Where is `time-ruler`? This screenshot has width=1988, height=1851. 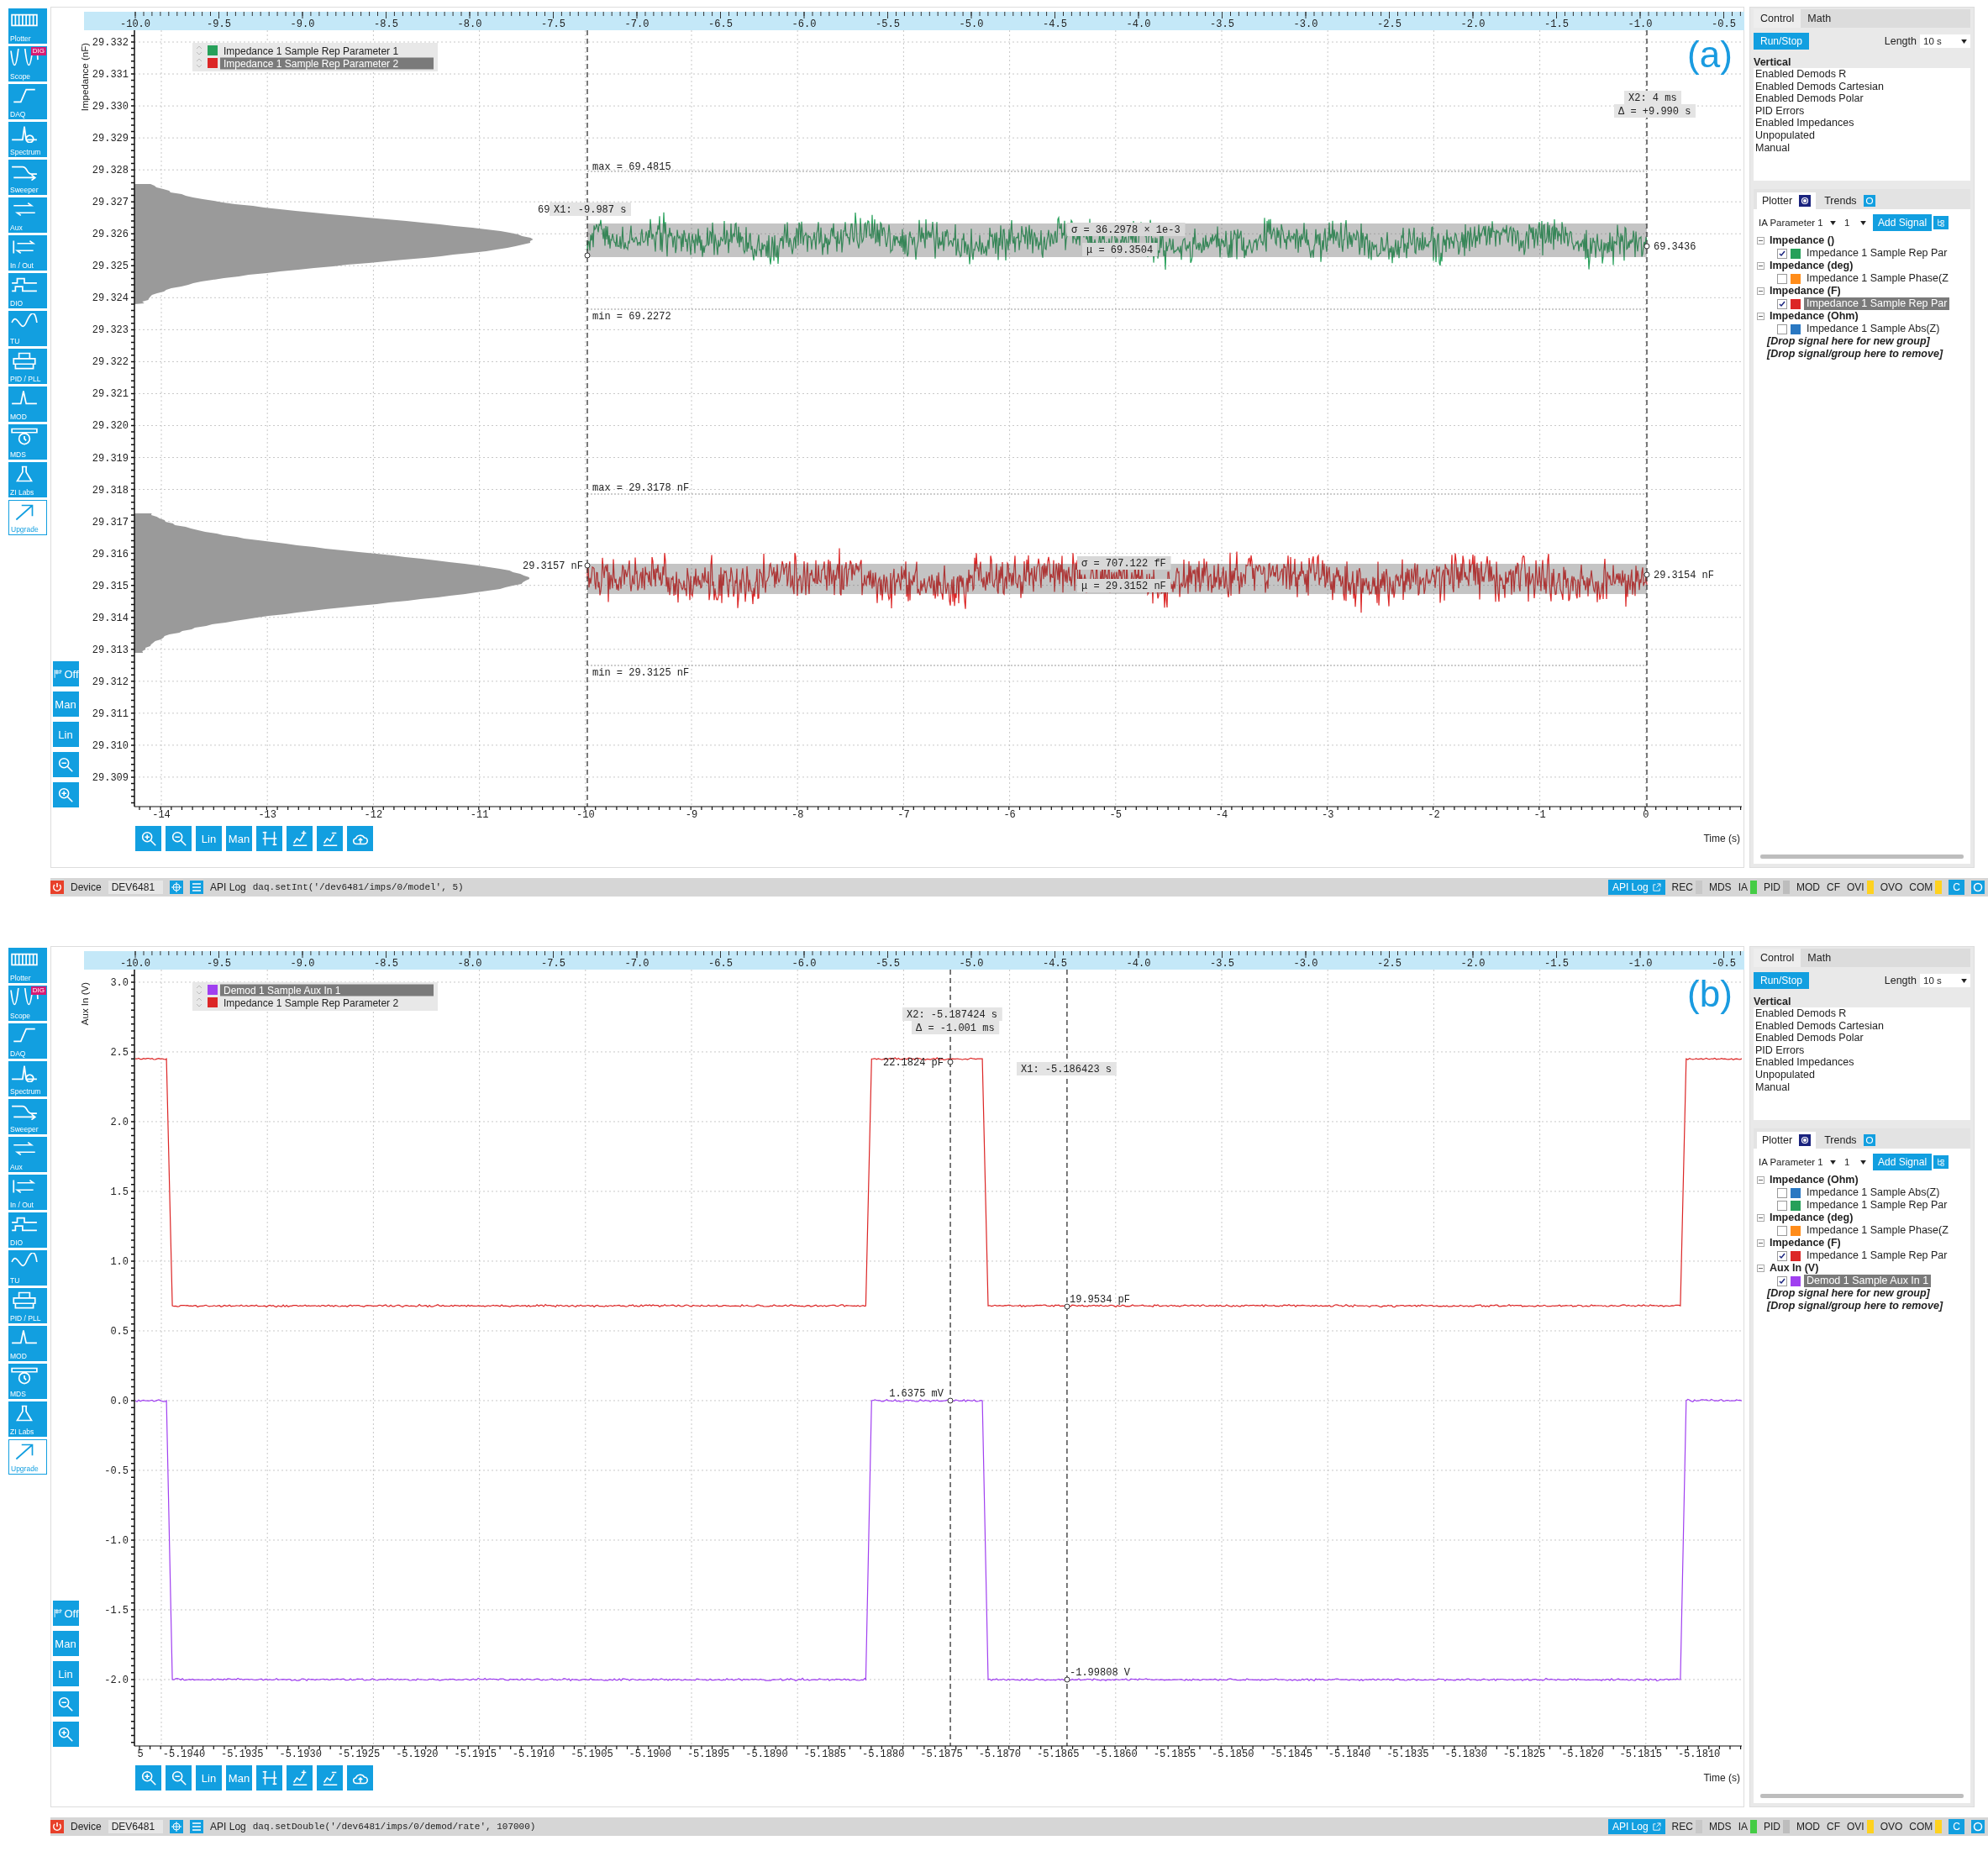 time-ruler is located at coordinates (914, 960).